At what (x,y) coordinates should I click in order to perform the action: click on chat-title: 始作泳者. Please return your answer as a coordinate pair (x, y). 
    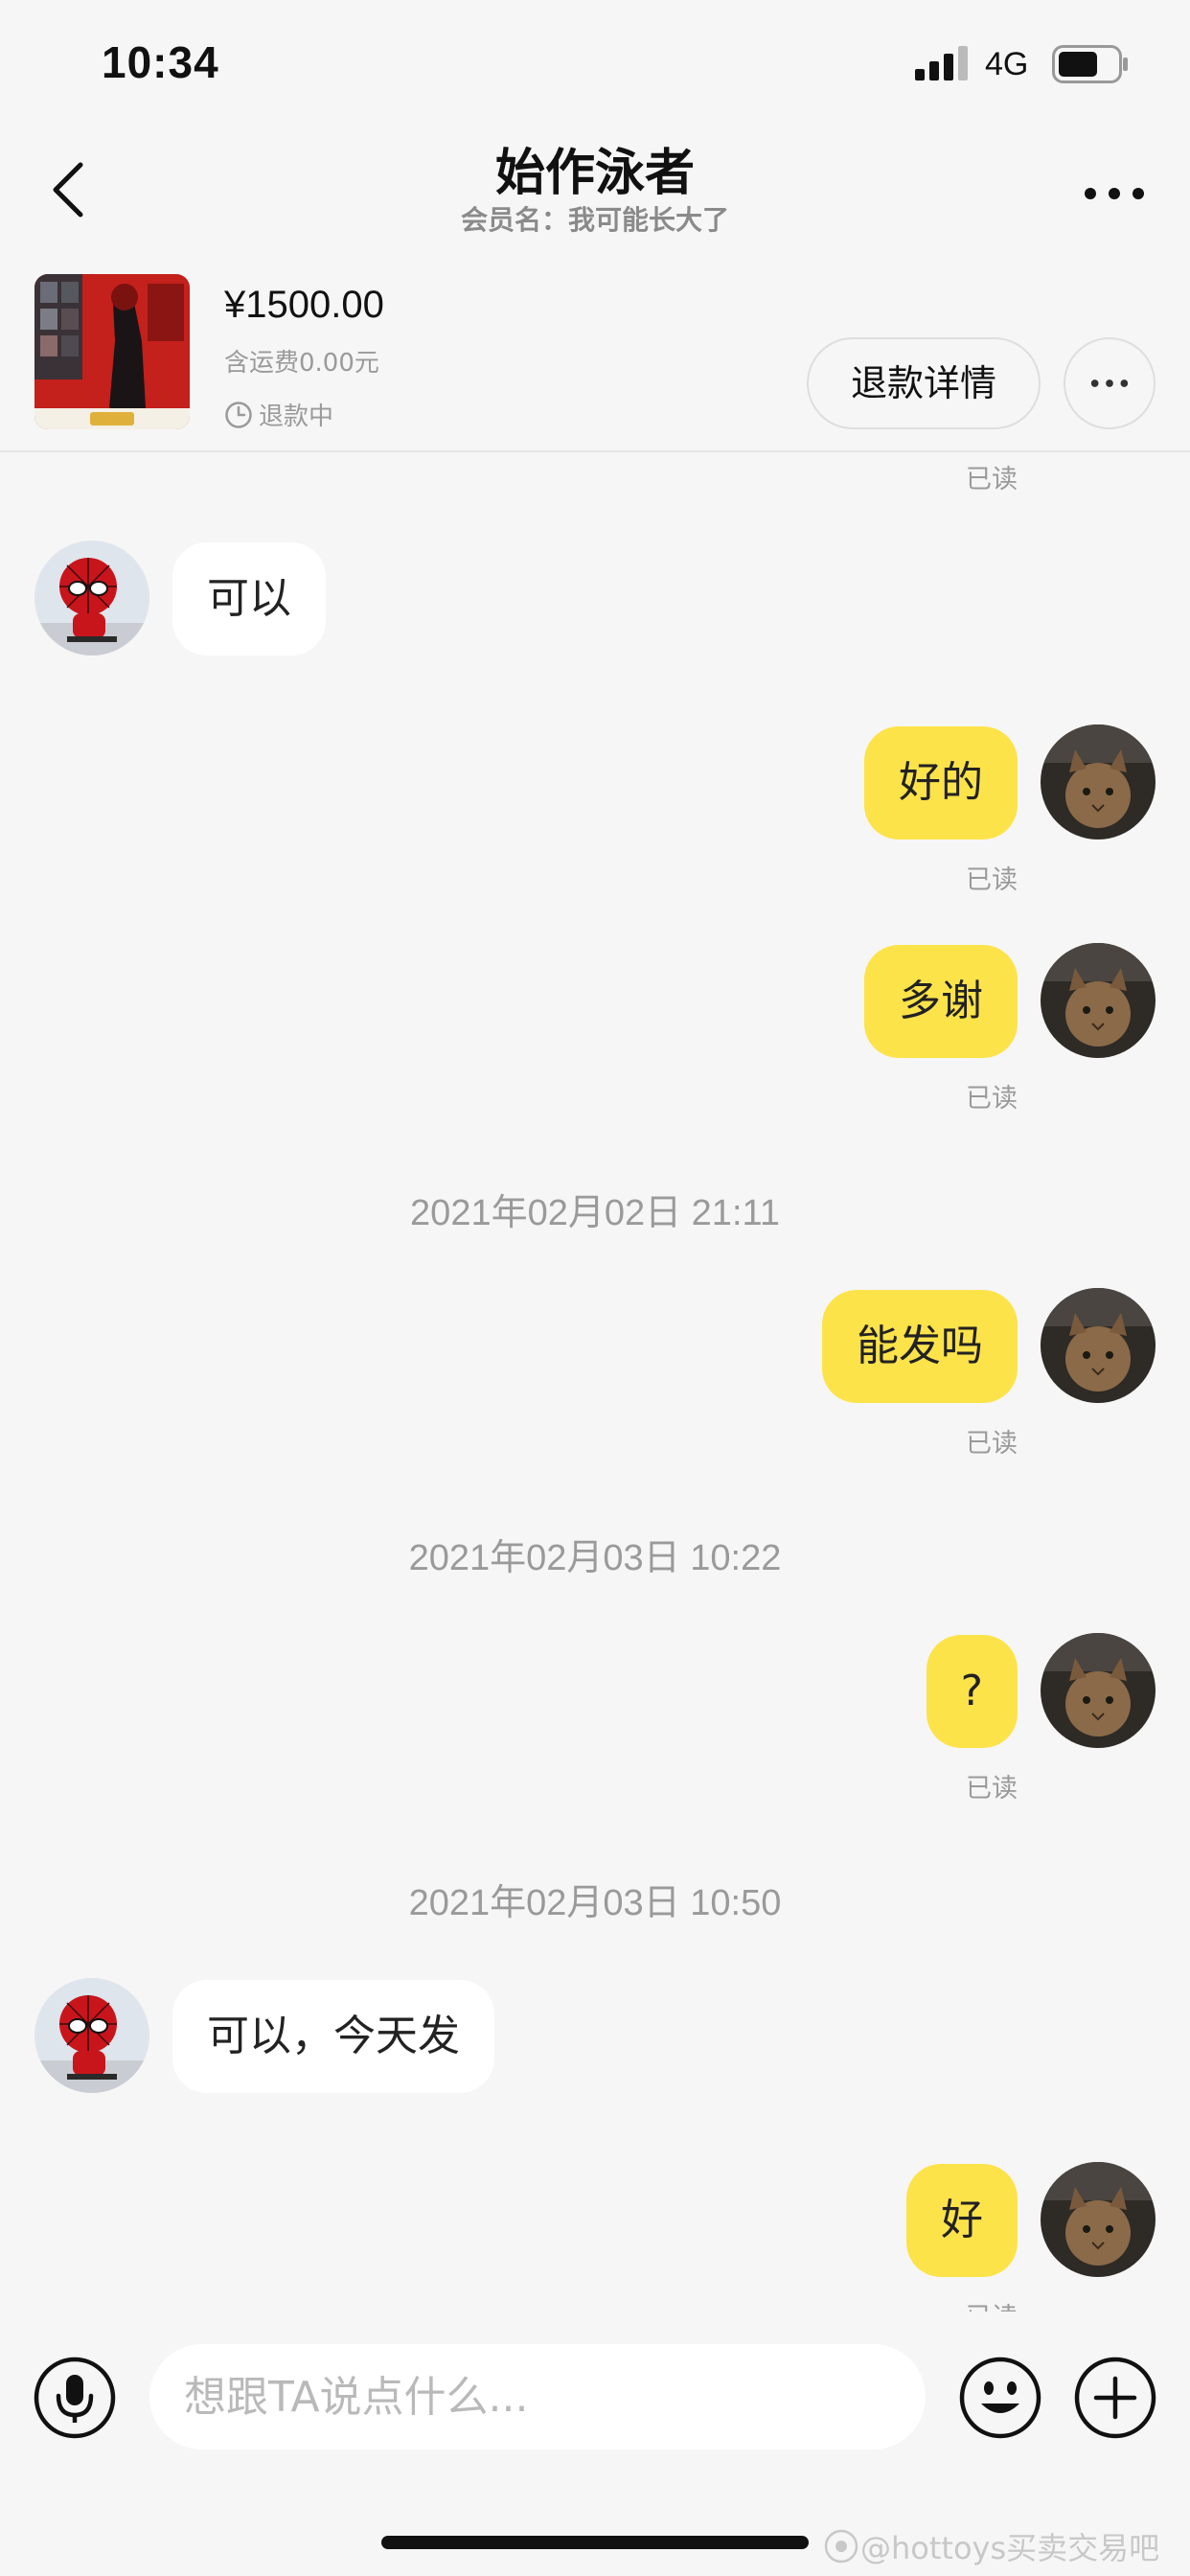
    Looking at the image, I should click on (594, 173).